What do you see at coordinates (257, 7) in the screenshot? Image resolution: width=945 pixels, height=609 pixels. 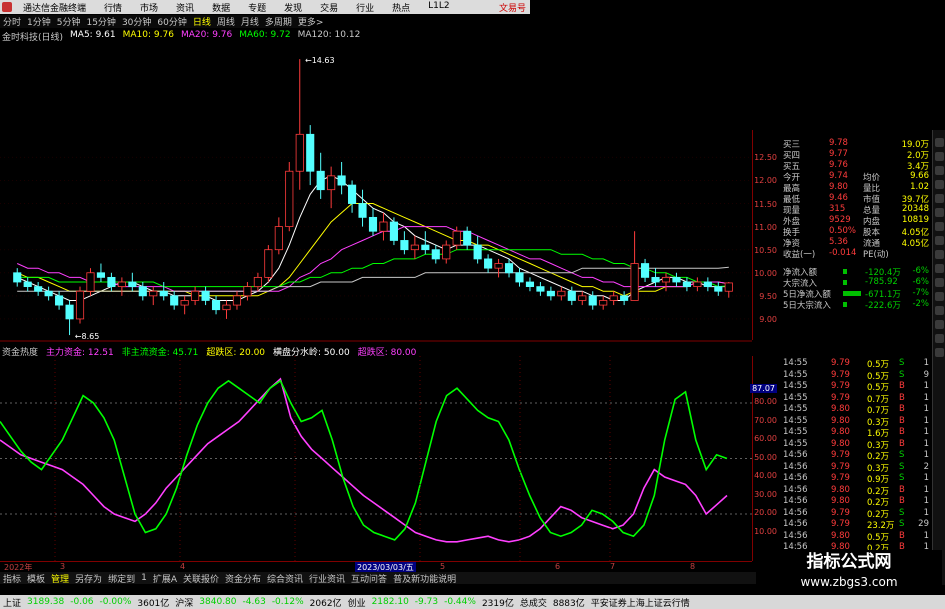 I see `menu-item: 专题` at bounding box center [257, 7].